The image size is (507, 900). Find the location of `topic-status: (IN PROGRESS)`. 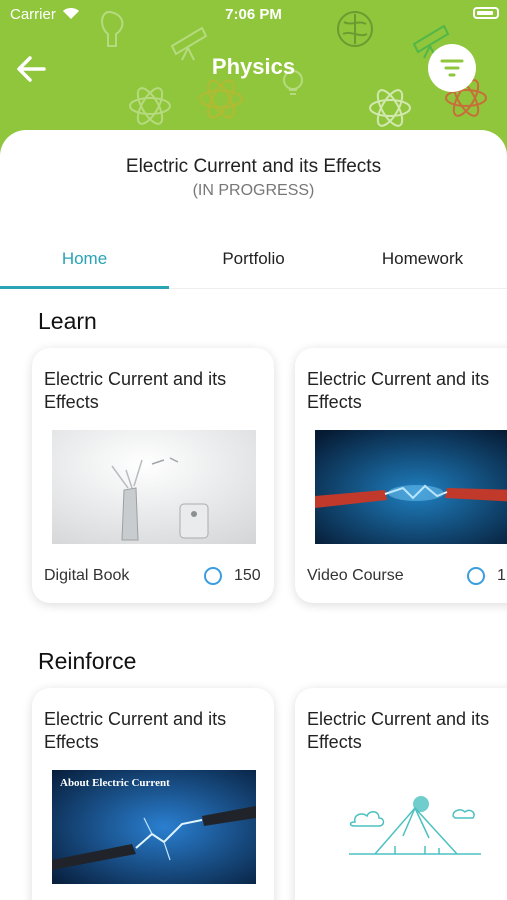

topic-status: (IN PROGRESS) is located at coordinates (253, 190).